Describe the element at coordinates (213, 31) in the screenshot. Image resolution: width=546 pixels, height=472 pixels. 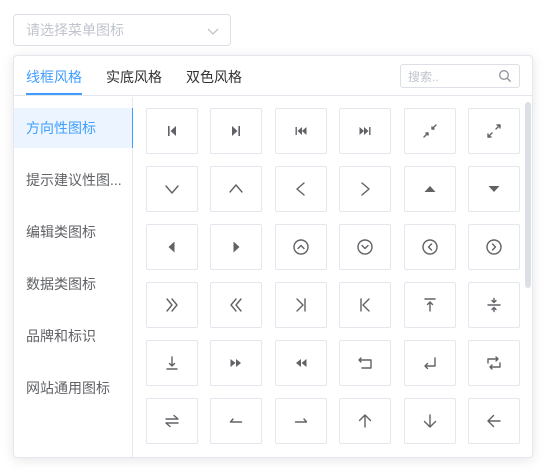
I see `chevron-down-icon` at that location.